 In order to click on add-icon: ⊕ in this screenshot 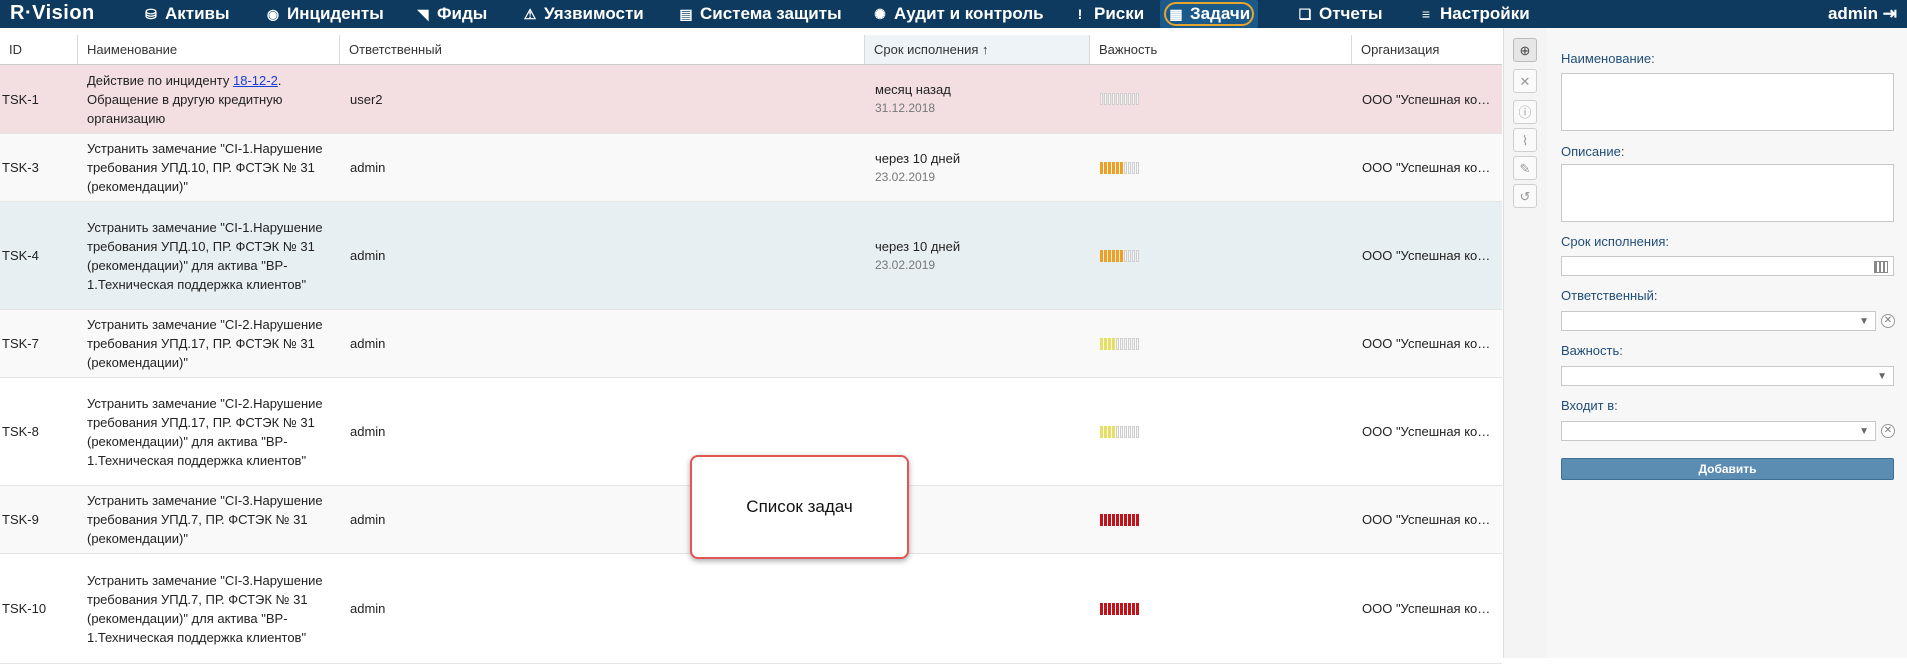, I will do `click(1525, 50)`.